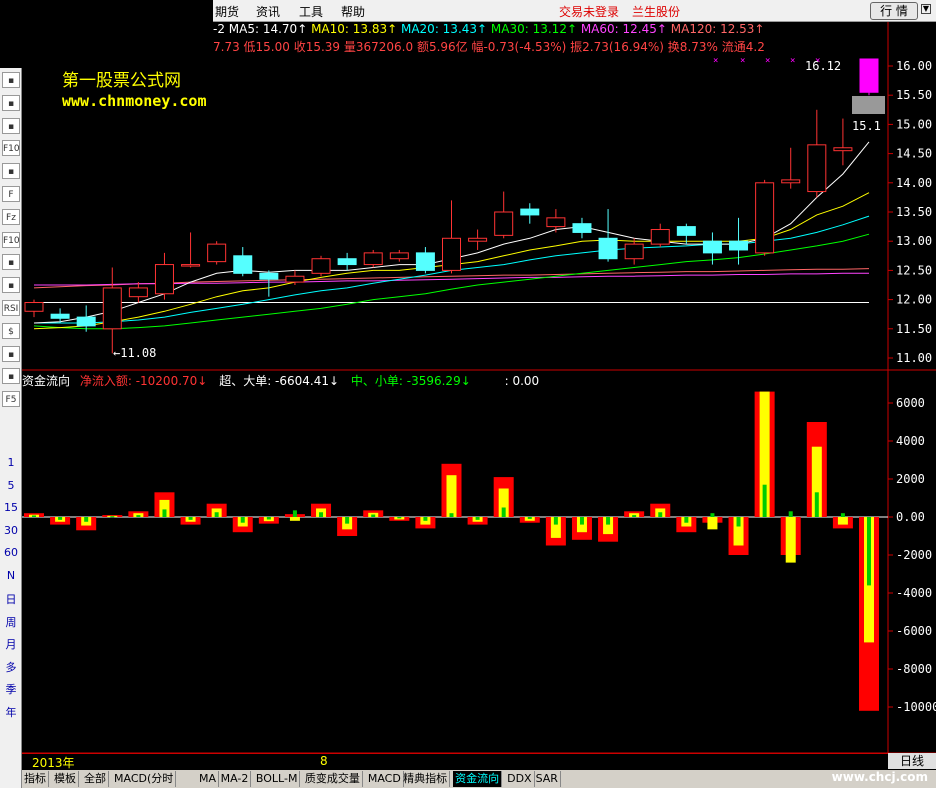  I want to click on candle-icon: ▪, so click(11, 102).